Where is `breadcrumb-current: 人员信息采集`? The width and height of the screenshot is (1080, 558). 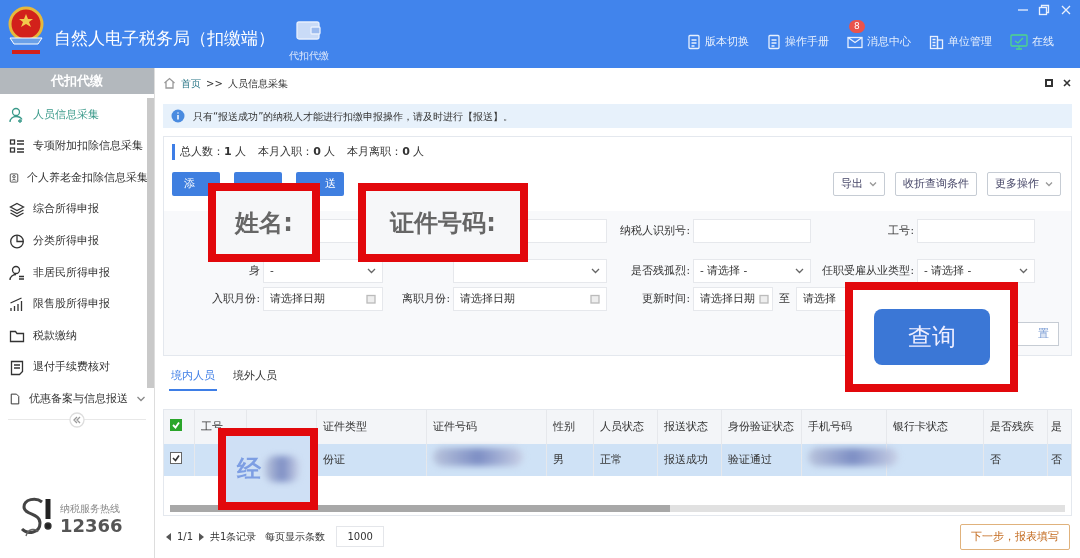 breadcrumb-current: 人员信息采集 is located at coordinates (257, 83).